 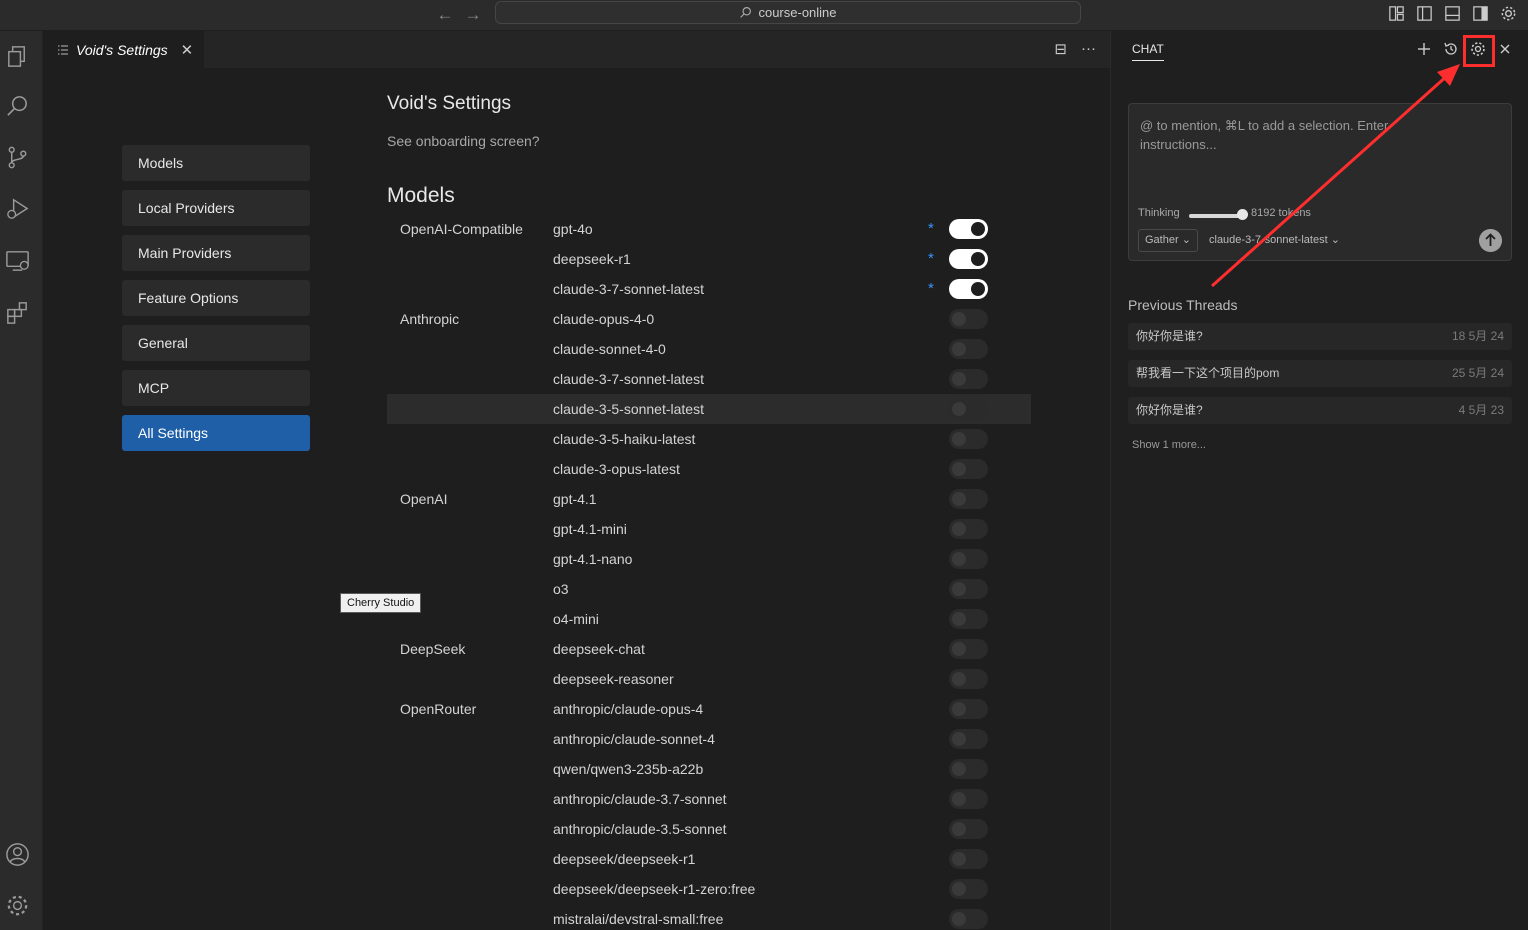 I want to click on close-icon: ✕, so click(x=187, y=50).